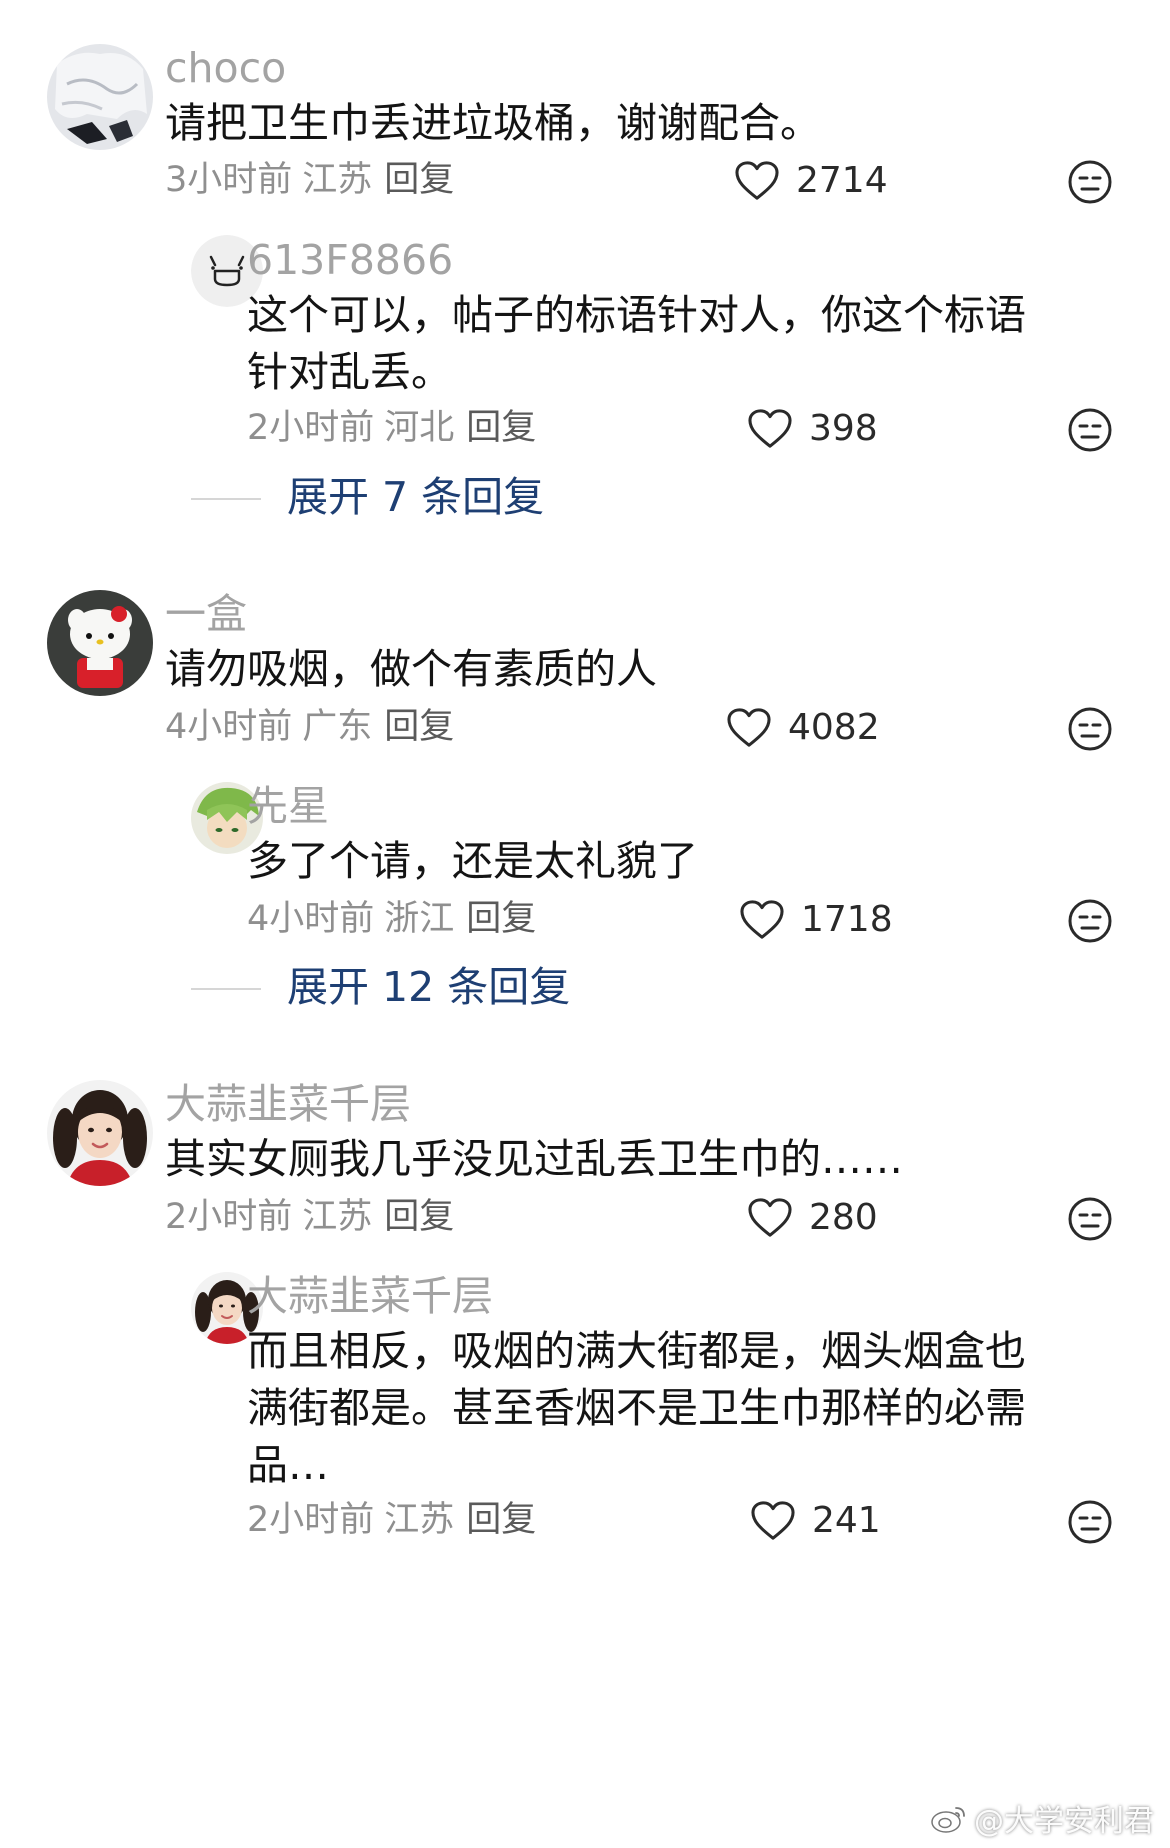 Image resolution: width=1170 pixels, height=1848 pixels. I want to click on watermark: @大学安利君, so click(1042, 1818).